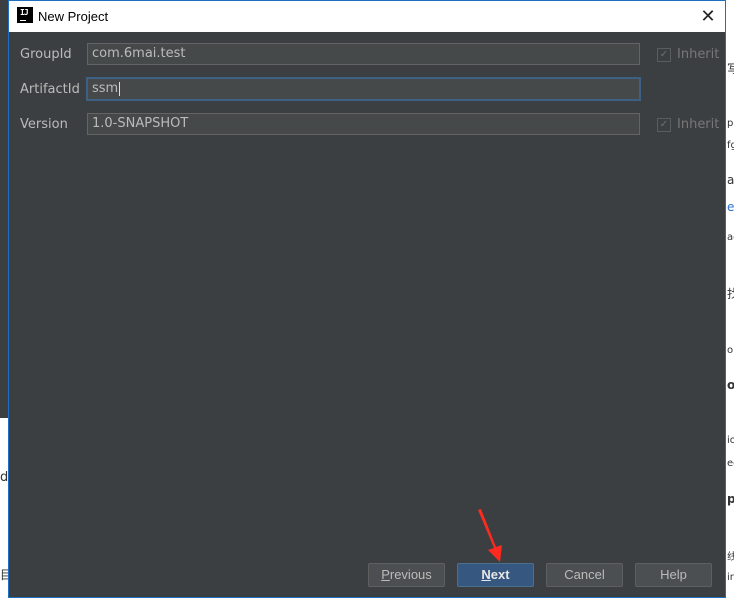 The height and width of the screenshot is (605, 734). Describe the element at coordinates (730, 207) in the screenshot. I see `background-text: e` at that location.